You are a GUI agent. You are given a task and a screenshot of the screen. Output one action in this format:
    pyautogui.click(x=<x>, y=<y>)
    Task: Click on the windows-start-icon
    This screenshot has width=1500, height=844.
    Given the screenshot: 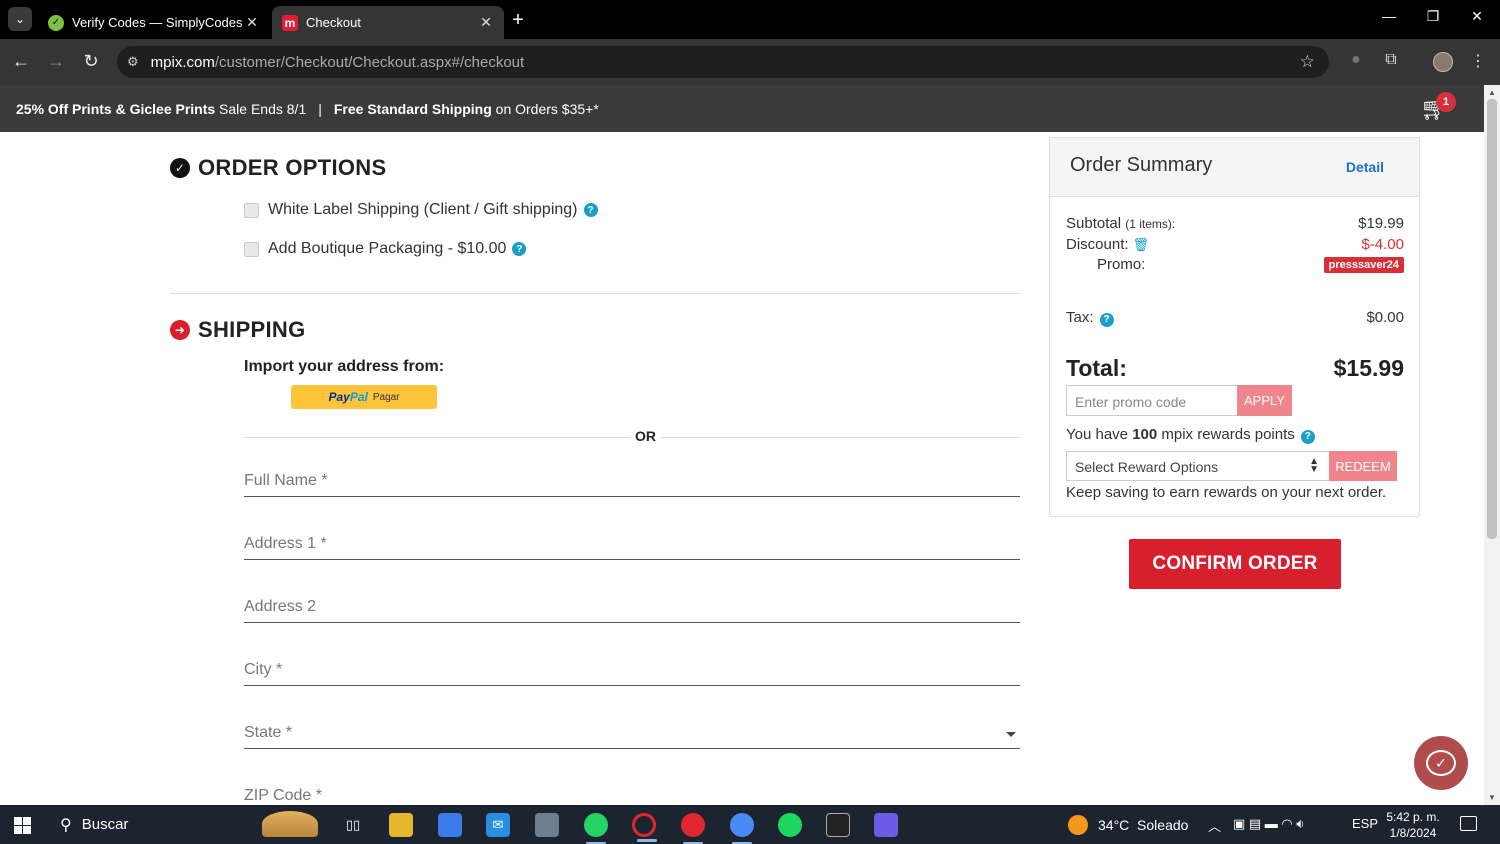 What is the action you would take?
    pyautogui.click(x=22, y=825)
    